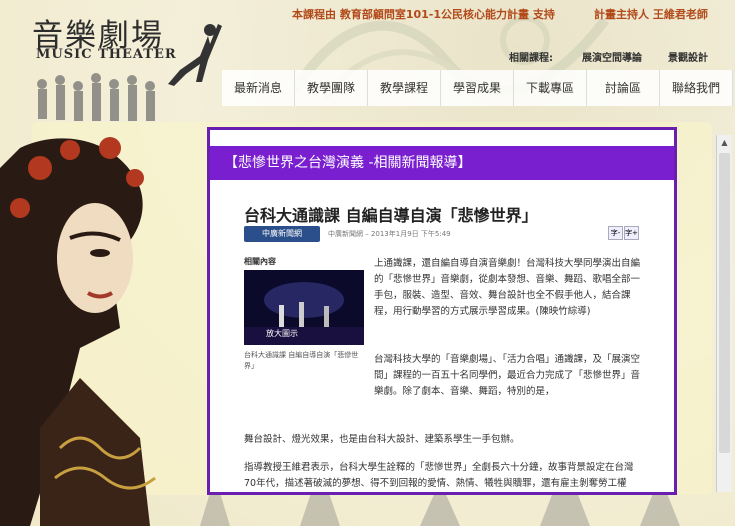  Describe the element at coordinates (724, 143) in the screenshot. I see `scroll-up-arrow-icon: ▲` at that location.